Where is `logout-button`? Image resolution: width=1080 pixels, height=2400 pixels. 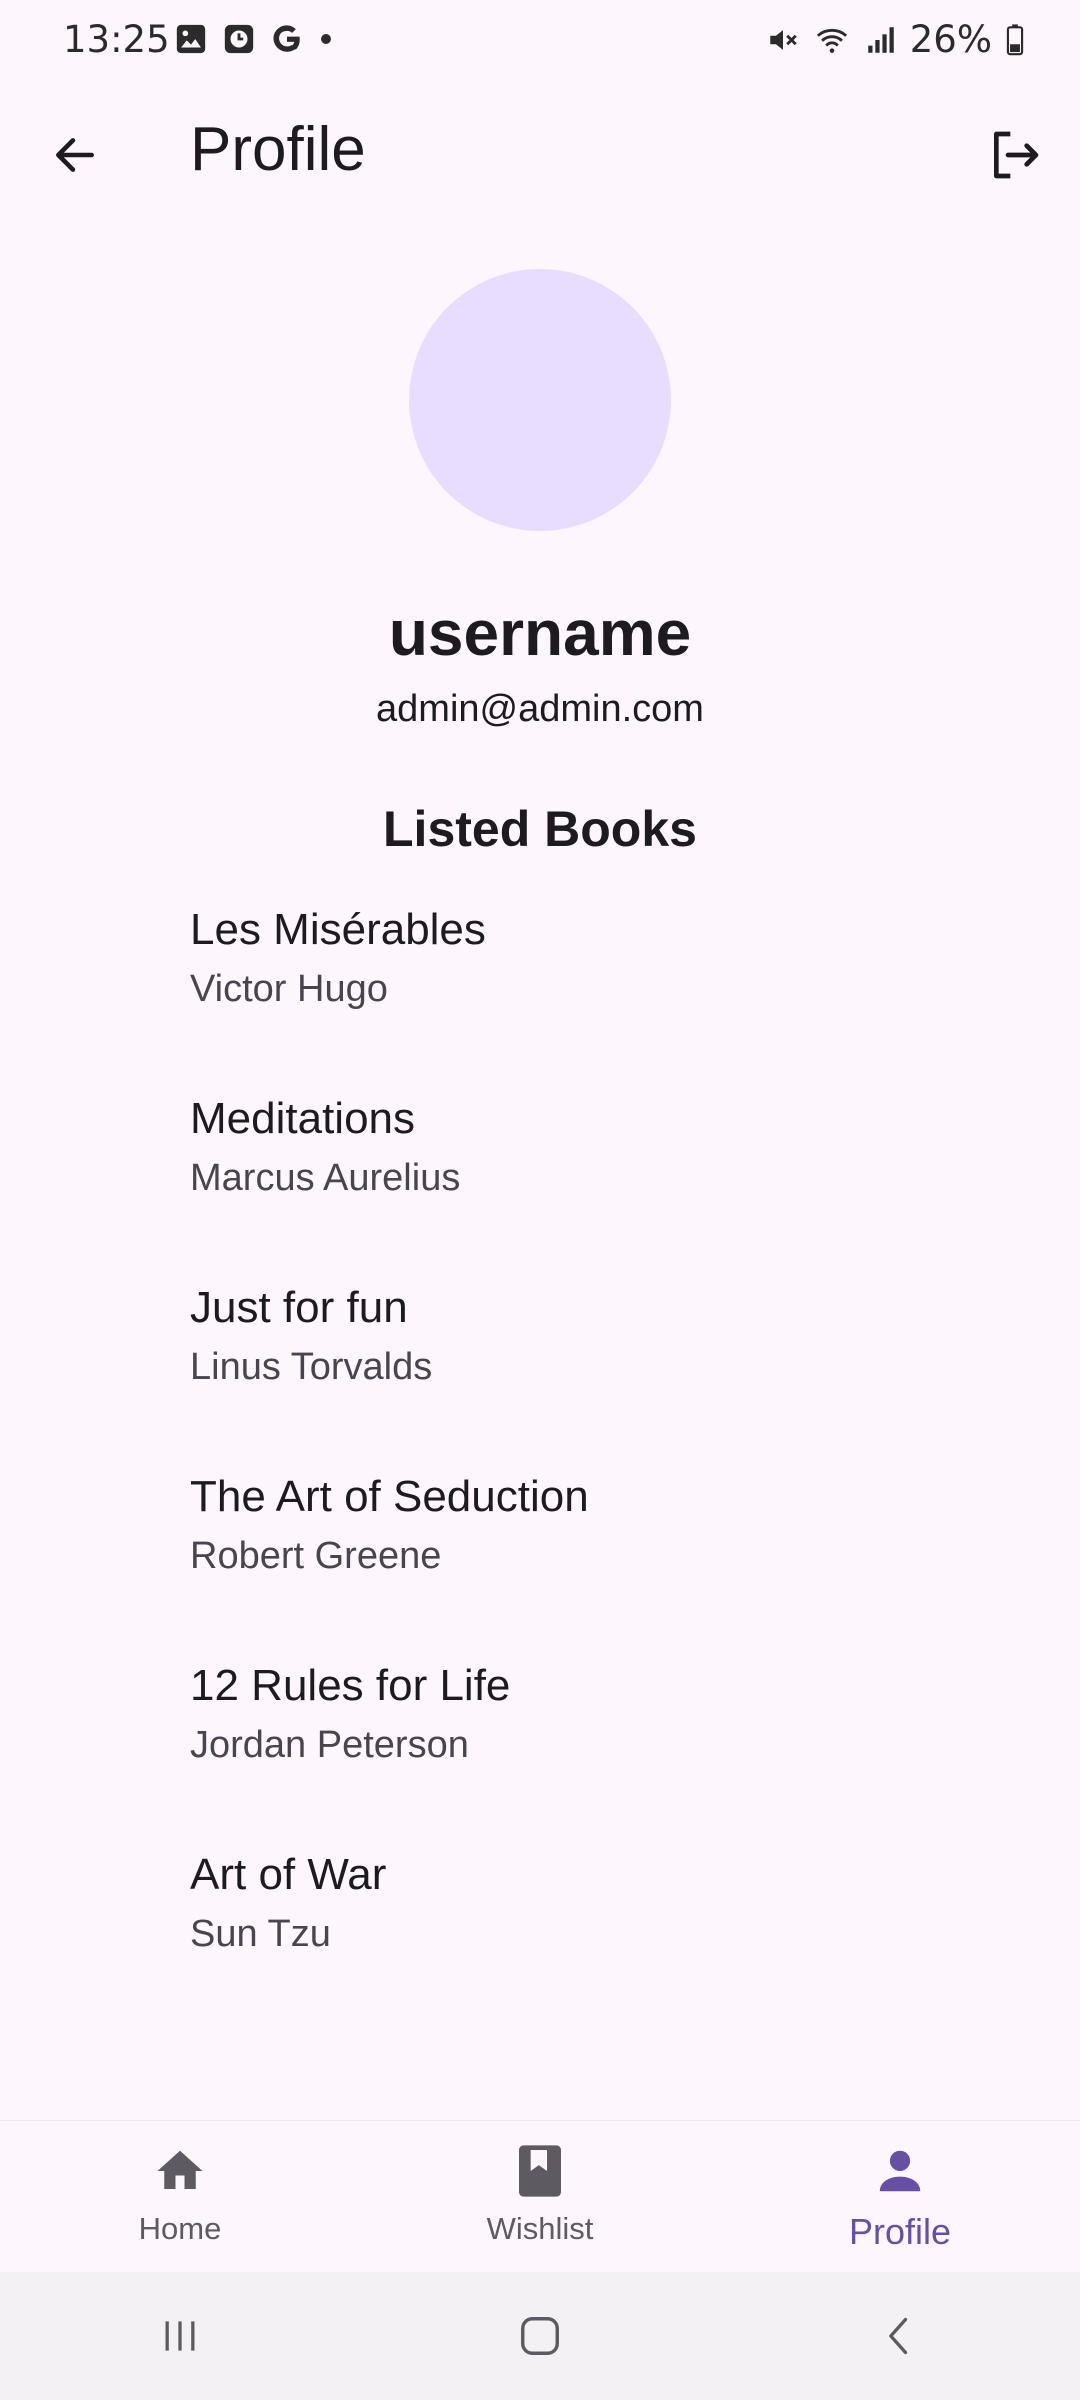 logout-button is located at coordinates (1015, 155).